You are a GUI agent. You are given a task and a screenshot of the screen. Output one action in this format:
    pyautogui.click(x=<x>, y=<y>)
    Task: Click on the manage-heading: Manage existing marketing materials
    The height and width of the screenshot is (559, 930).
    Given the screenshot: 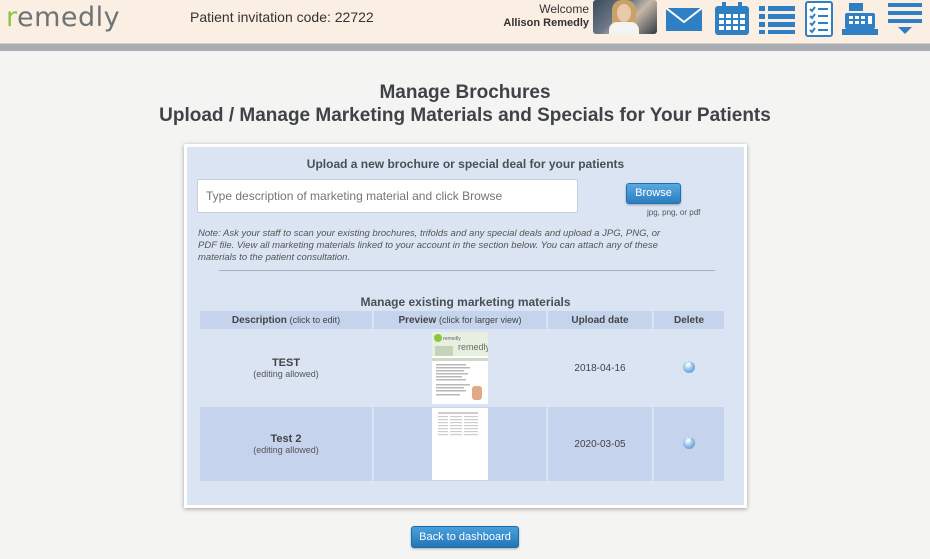 What is the action you would take?
    pyautogui.click(x=465, y=302)
    